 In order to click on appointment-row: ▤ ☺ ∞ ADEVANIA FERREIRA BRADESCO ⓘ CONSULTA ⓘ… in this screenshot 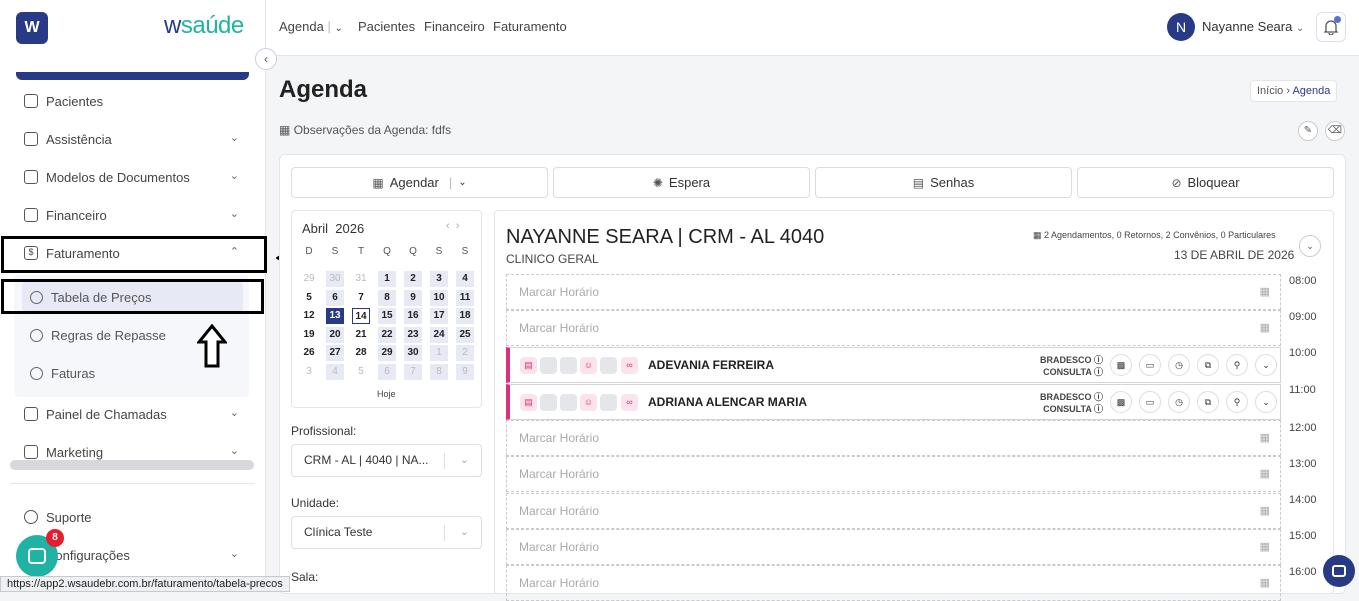, I will do `click(893, 365)`.